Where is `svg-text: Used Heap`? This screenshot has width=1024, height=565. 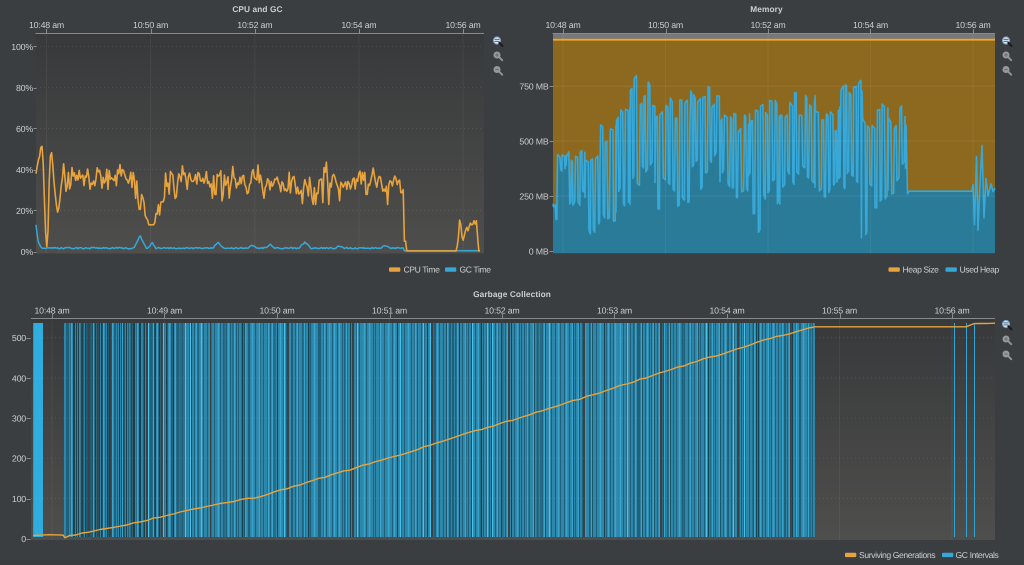
svg-text: Used Heap is located at coordinates (980, 270).